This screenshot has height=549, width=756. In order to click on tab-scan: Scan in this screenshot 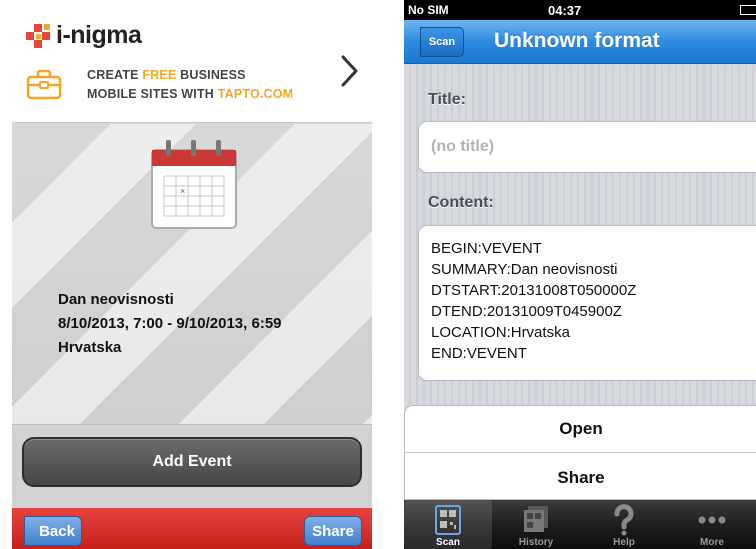, I will do `click(448, 524)`.